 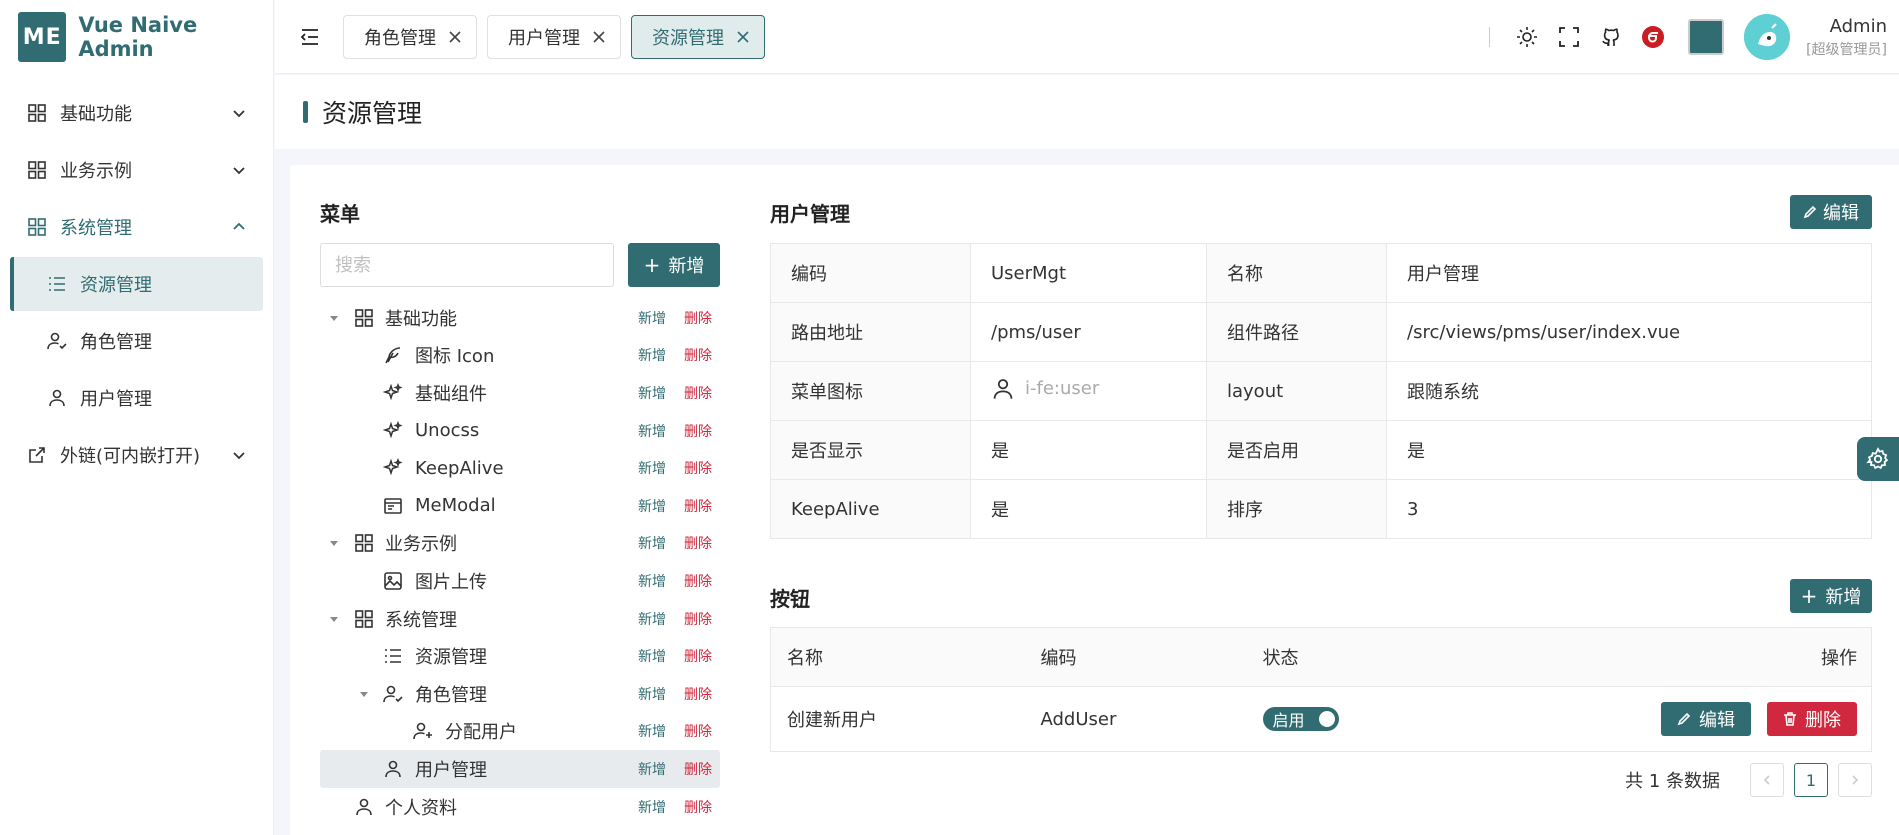 I want to click on delete-button: 删除, so click(x=1812, y=719).